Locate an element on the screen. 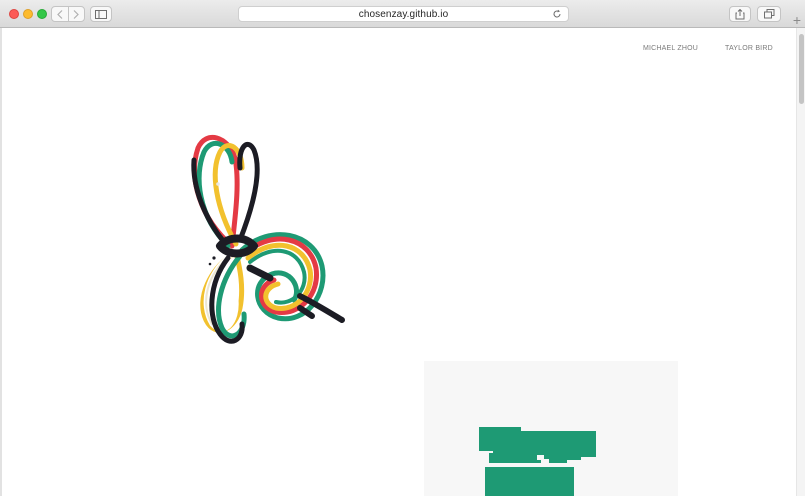 Image resolution: width=805 pixels, height=496 pixels. top-nav: MICHAEL ZHOU TAYLOR BIRD is located at coordinates (398, 51).